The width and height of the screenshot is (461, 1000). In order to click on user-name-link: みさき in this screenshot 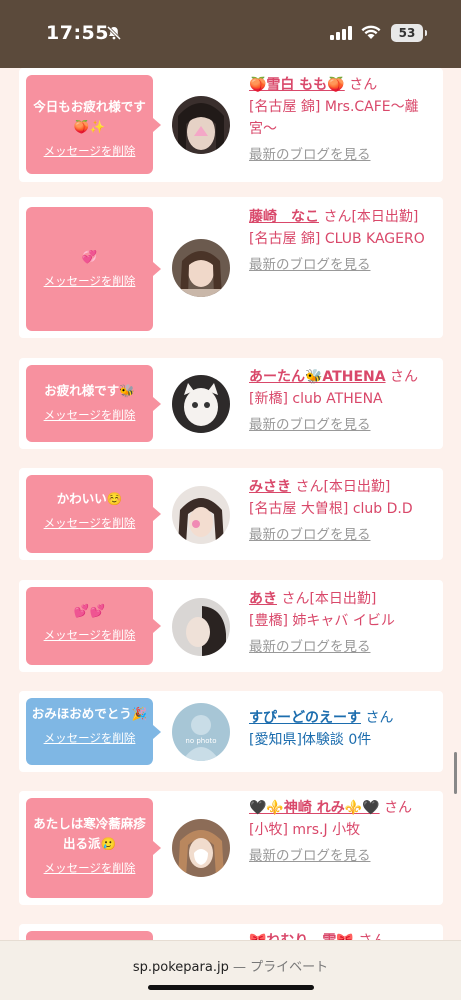, I will do `click(270, 487)`.